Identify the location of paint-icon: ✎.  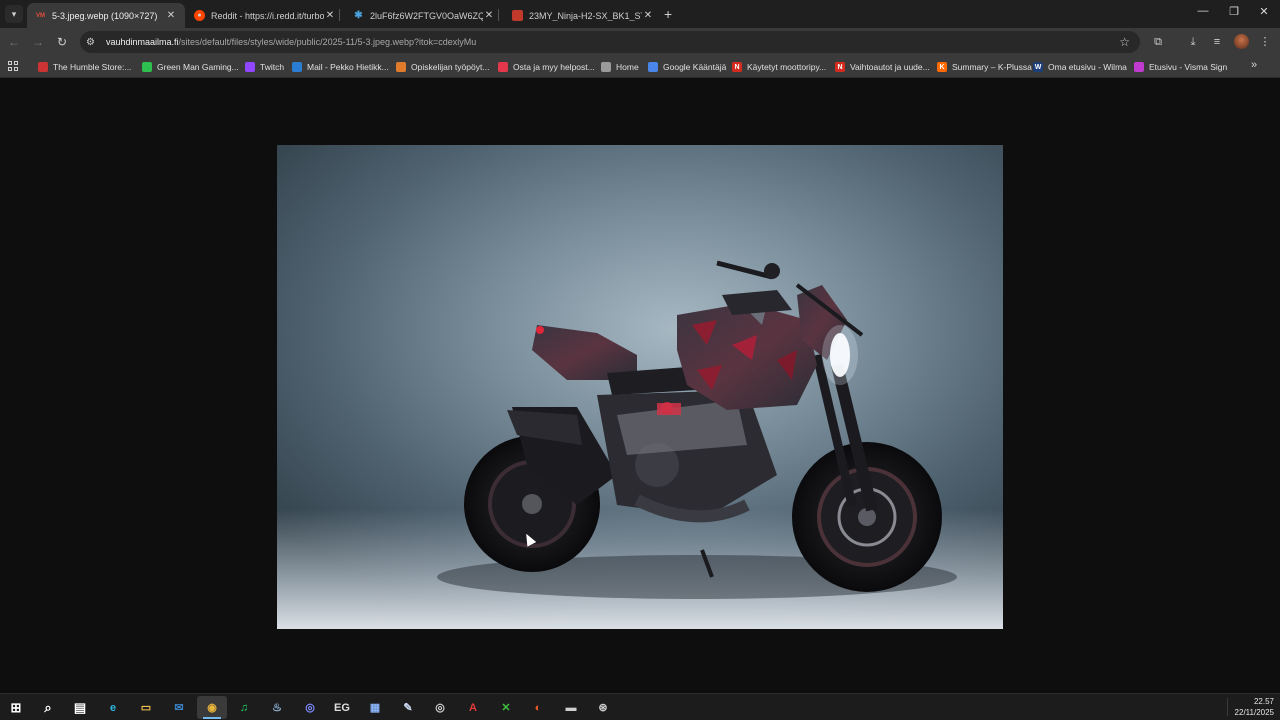
(408, 707).